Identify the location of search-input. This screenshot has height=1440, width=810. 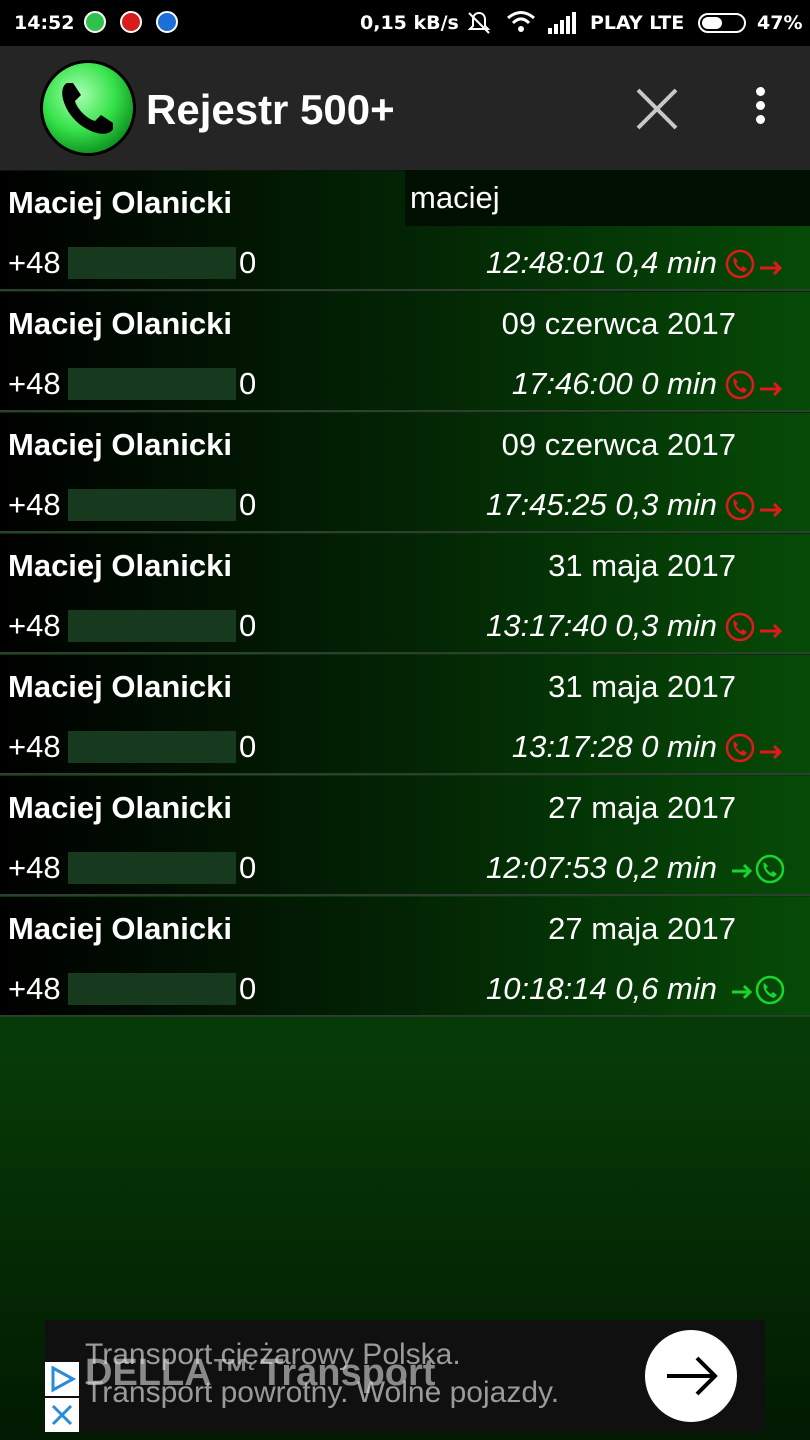
(607, 198).